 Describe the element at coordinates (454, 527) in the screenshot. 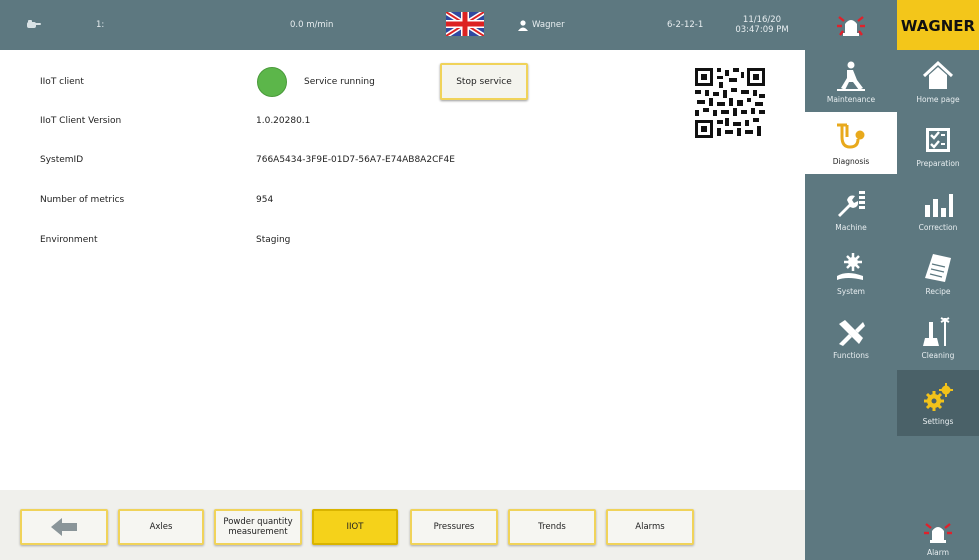

I see `pressures-button: Pressures` at that location.